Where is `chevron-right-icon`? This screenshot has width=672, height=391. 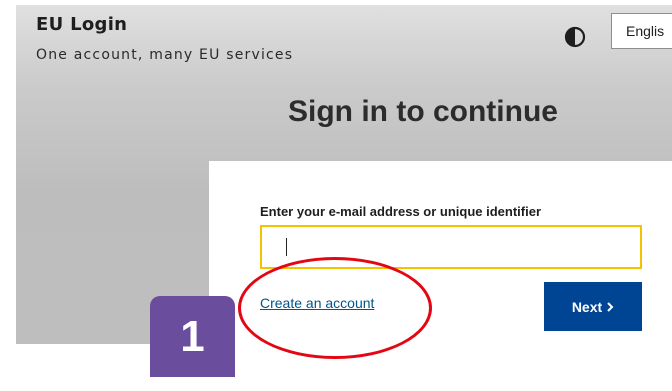 chevron-right-icon is located at coordinates (610, 306).